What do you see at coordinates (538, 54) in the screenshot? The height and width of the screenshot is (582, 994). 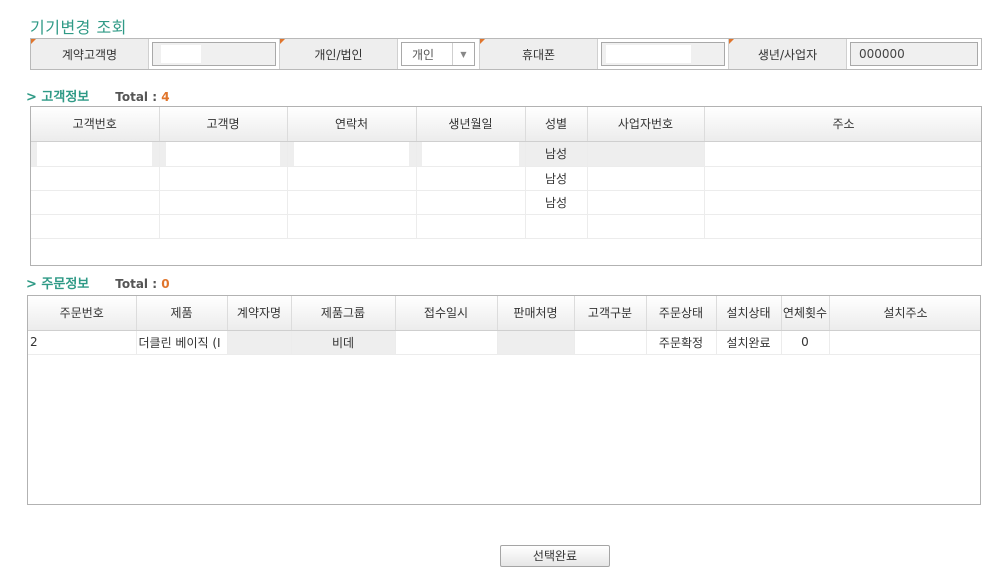 I see `phone-label-text: 휴대폰` at bounding box center [538, 54].